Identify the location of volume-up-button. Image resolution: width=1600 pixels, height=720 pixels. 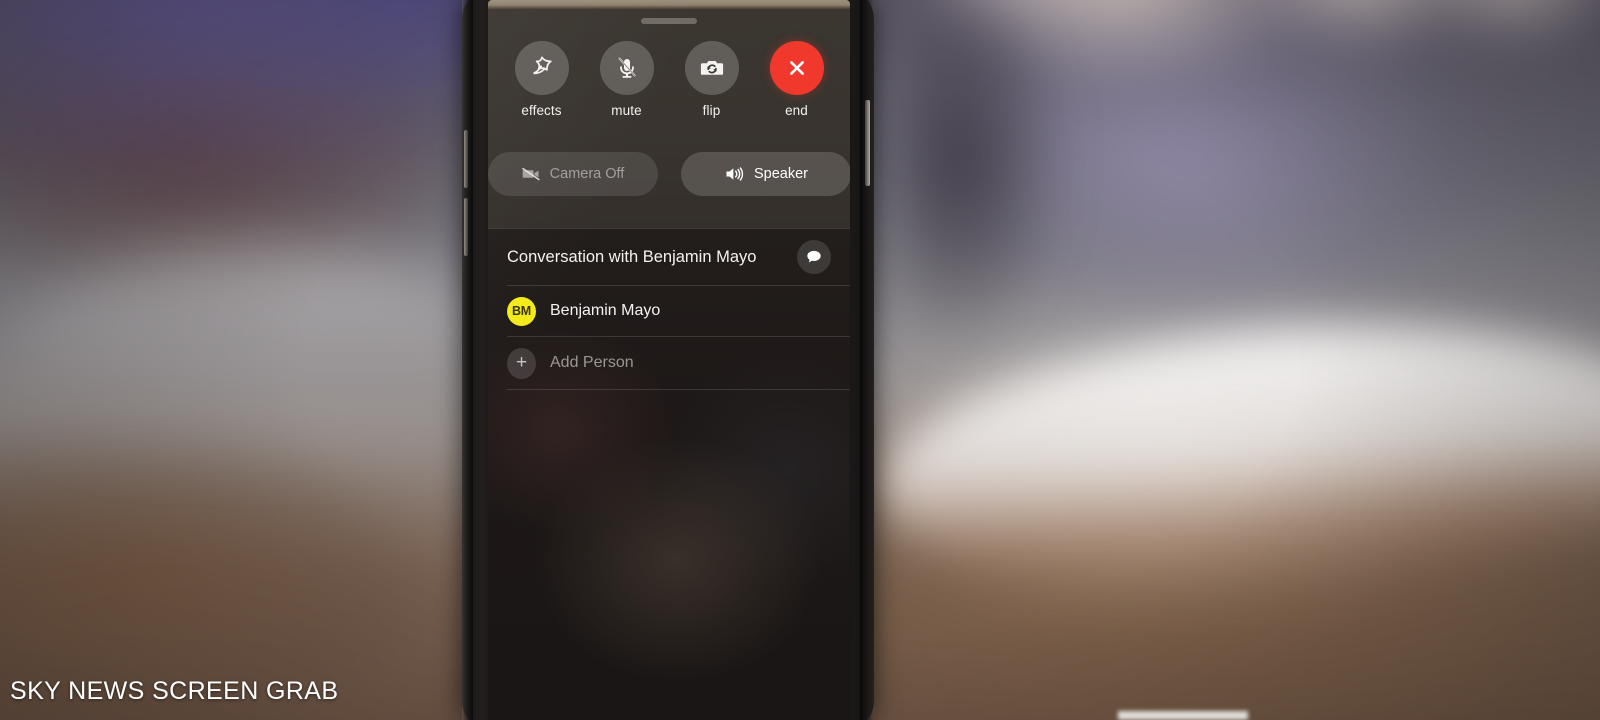
(466, 159).